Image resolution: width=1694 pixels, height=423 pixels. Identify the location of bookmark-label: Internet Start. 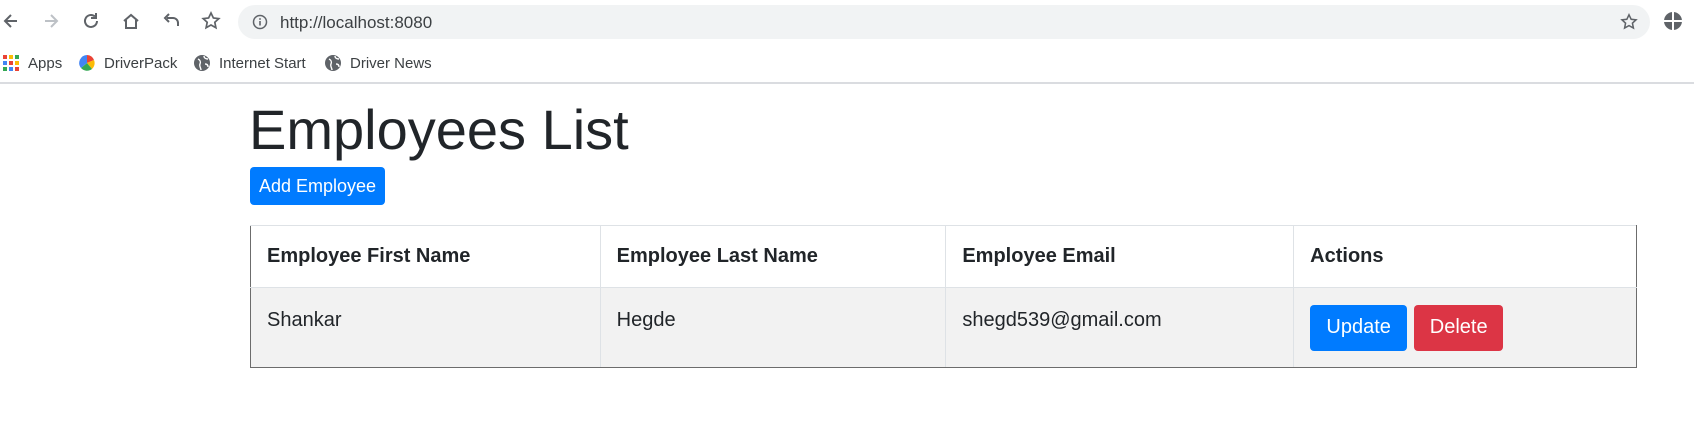
(262, 63).